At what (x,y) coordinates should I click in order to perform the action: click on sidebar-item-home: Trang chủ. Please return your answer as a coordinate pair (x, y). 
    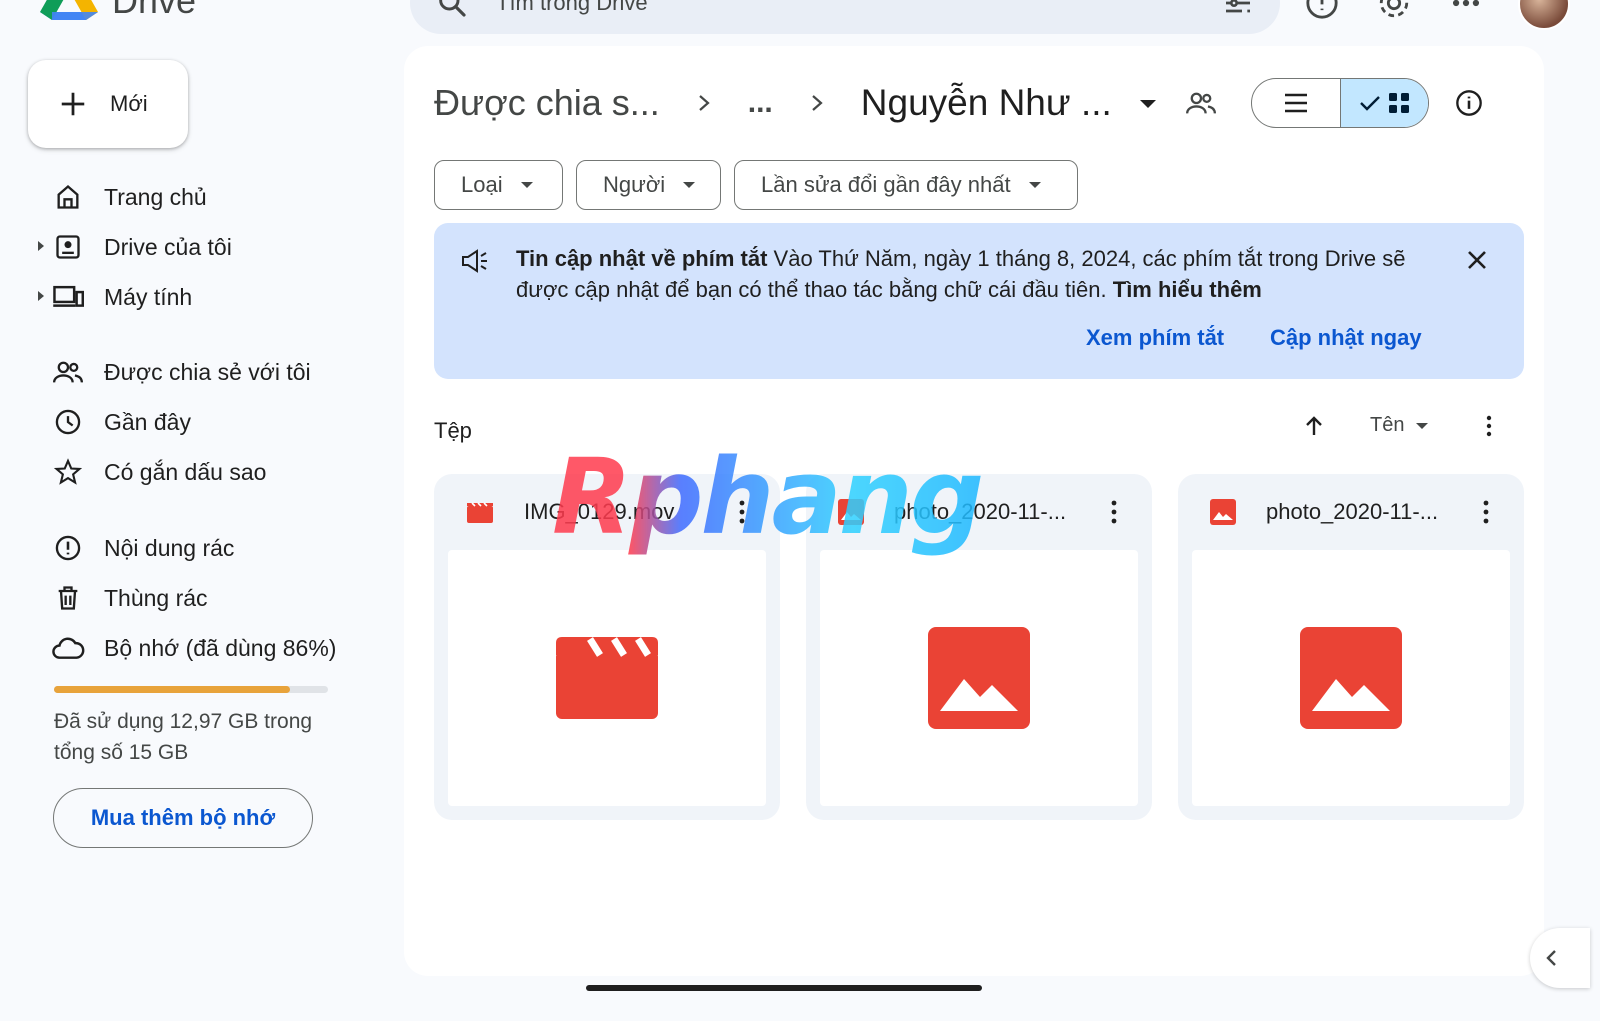
    Looking at the image, I should click on (204, 197).